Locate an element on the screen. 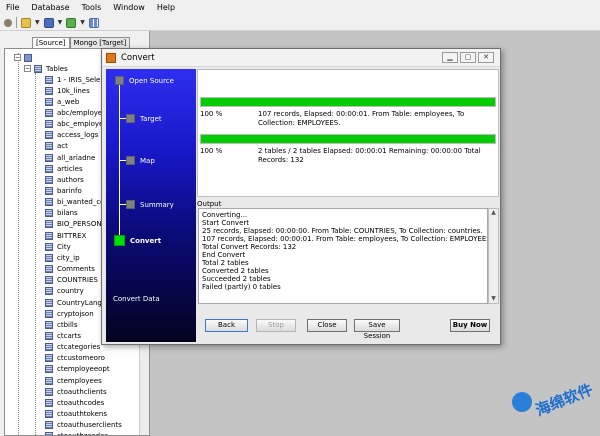  tree-table-item: country is located at coordinates (64, 291).